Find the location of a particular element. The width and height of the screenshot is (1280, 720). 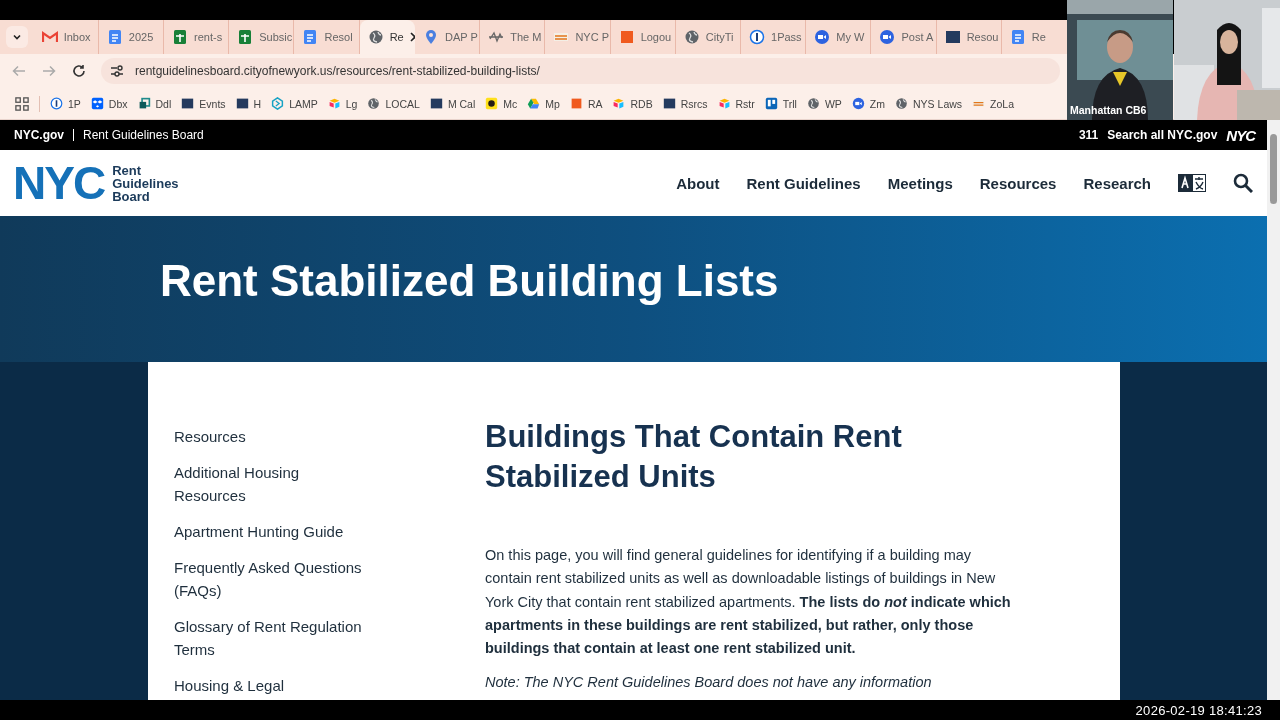

search-icon is located at coordinates (1243, 183).